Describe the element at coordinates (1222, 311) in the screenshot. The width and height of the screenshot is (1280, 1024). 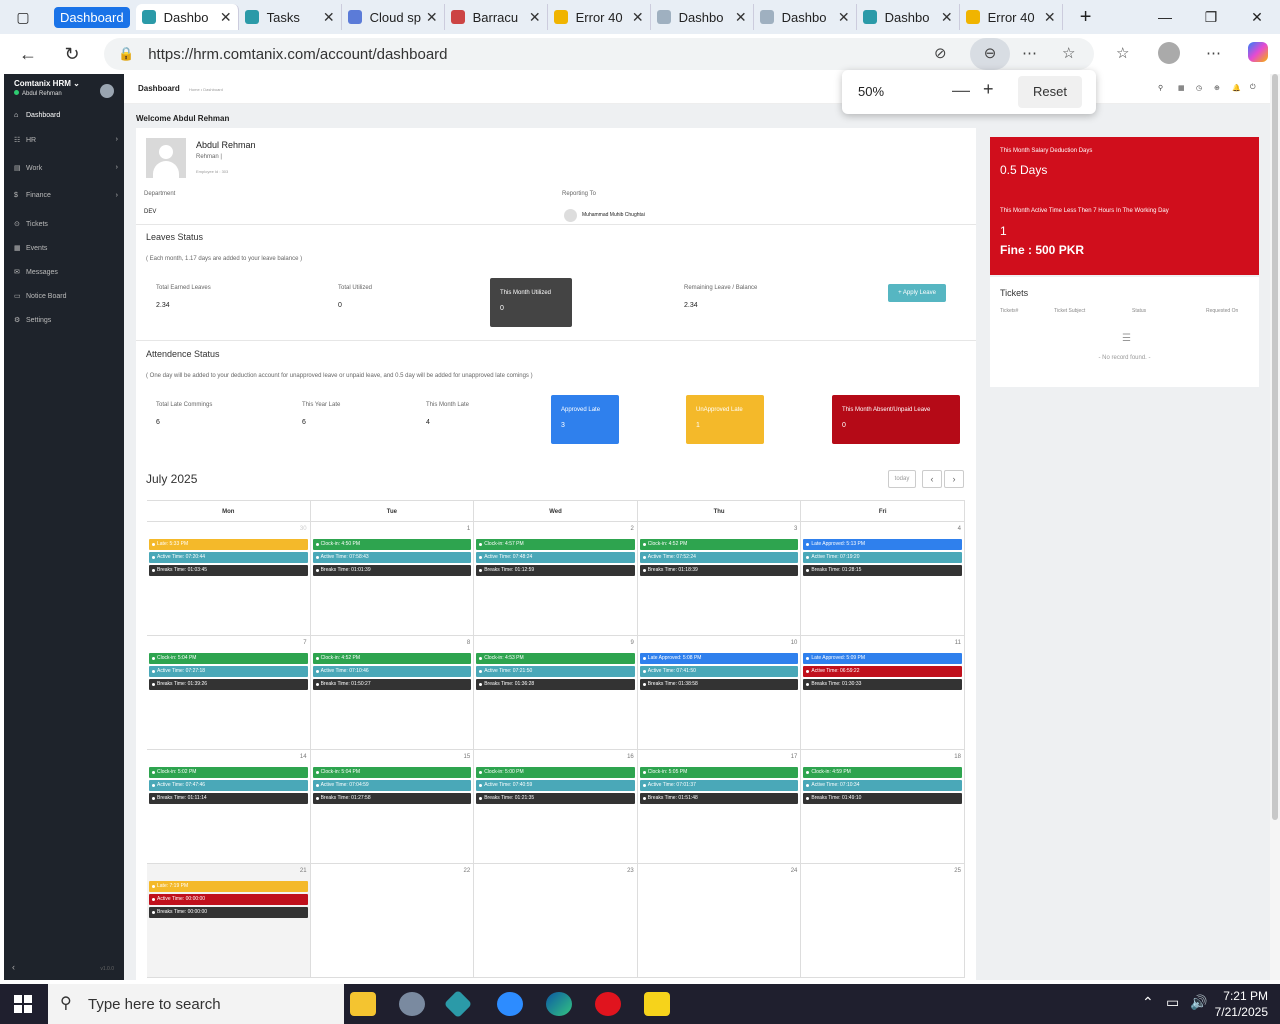
I see `ticket-col: Requested On` at that location.